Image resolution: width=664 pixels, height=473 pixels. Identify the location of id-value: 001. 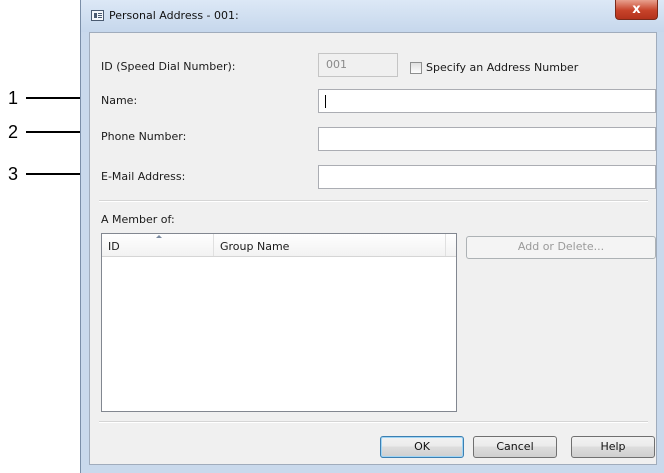
(336, 64).